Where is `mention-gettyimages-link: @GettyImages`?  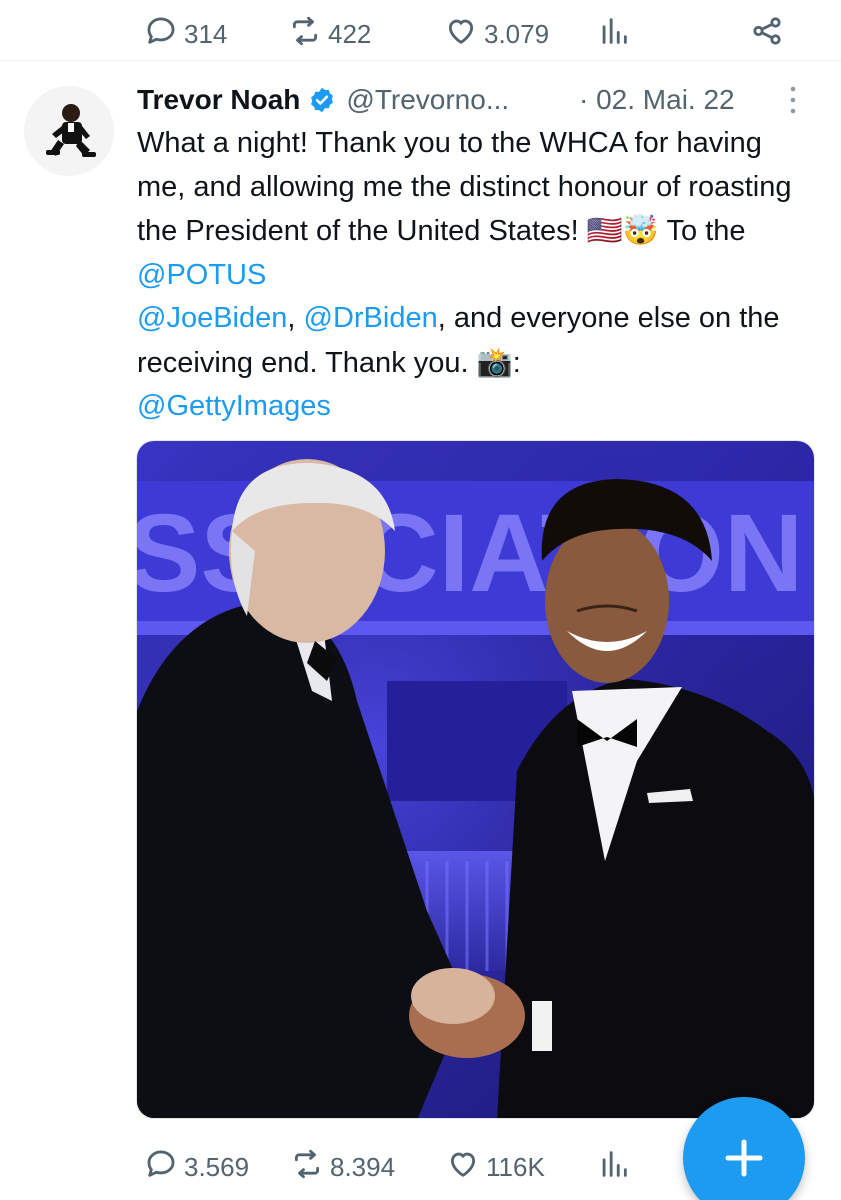
mention-gettyimages-link: @GettyImages is located at coordinates (234, 406).